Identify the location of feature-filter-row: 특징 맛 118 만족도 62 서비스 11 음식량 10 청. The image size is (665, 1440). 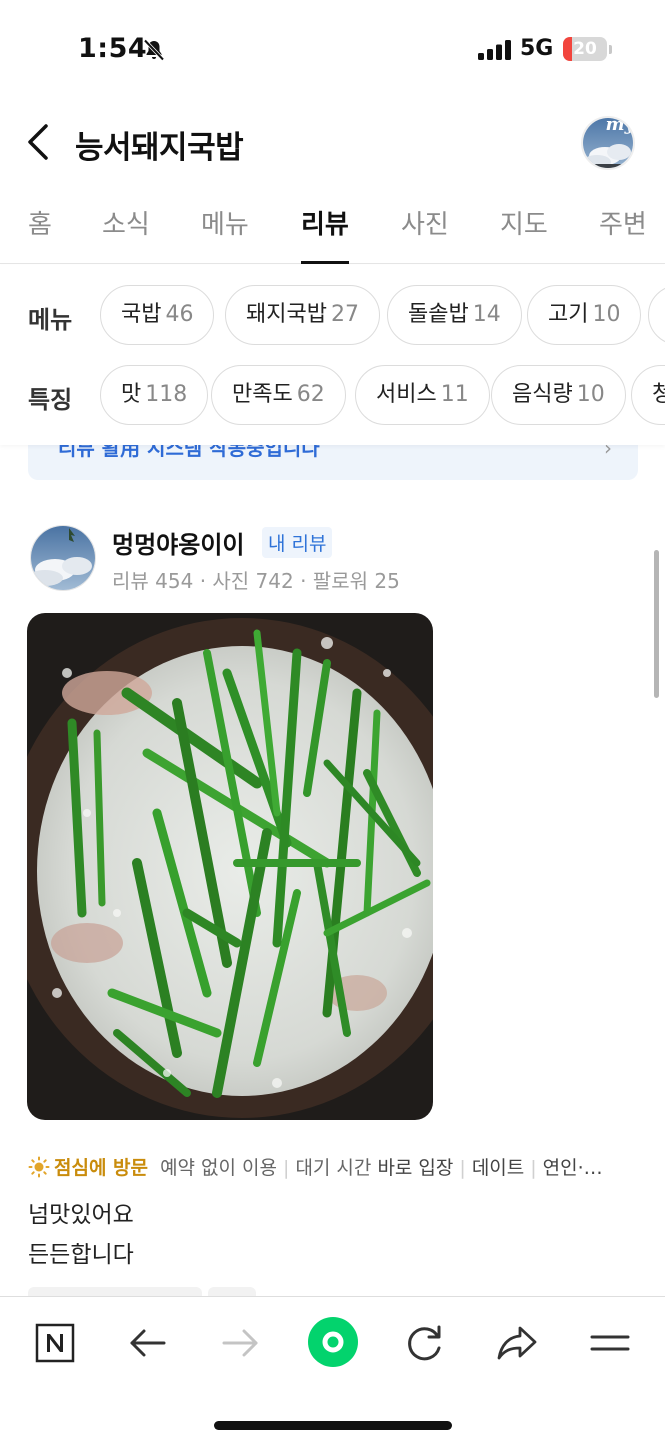
(332, 396).